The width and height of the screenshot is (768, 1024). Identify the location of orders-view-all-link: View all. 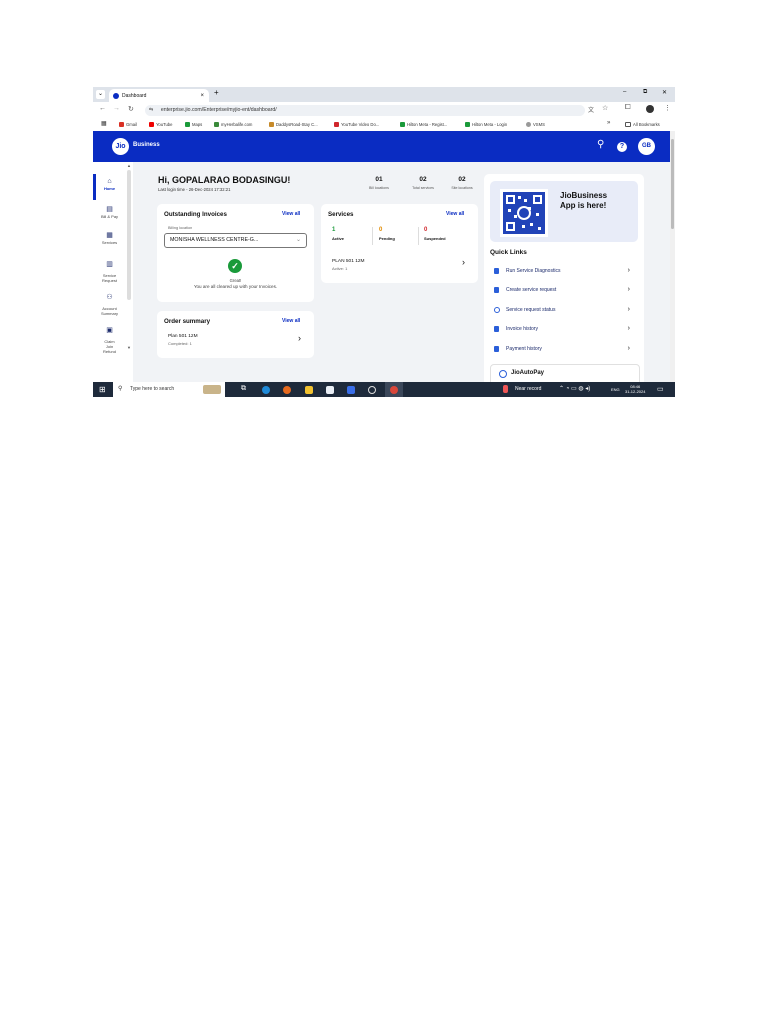
(291, 321).